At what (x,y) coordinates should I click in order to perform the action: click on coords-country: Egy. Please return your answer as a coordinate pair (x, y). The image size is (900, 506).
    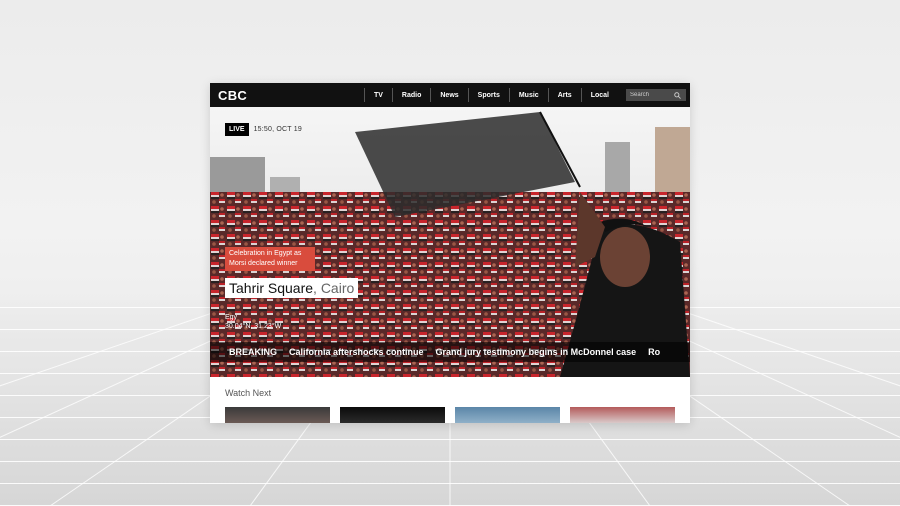
    Looking at the image, I should click on (231, 317).